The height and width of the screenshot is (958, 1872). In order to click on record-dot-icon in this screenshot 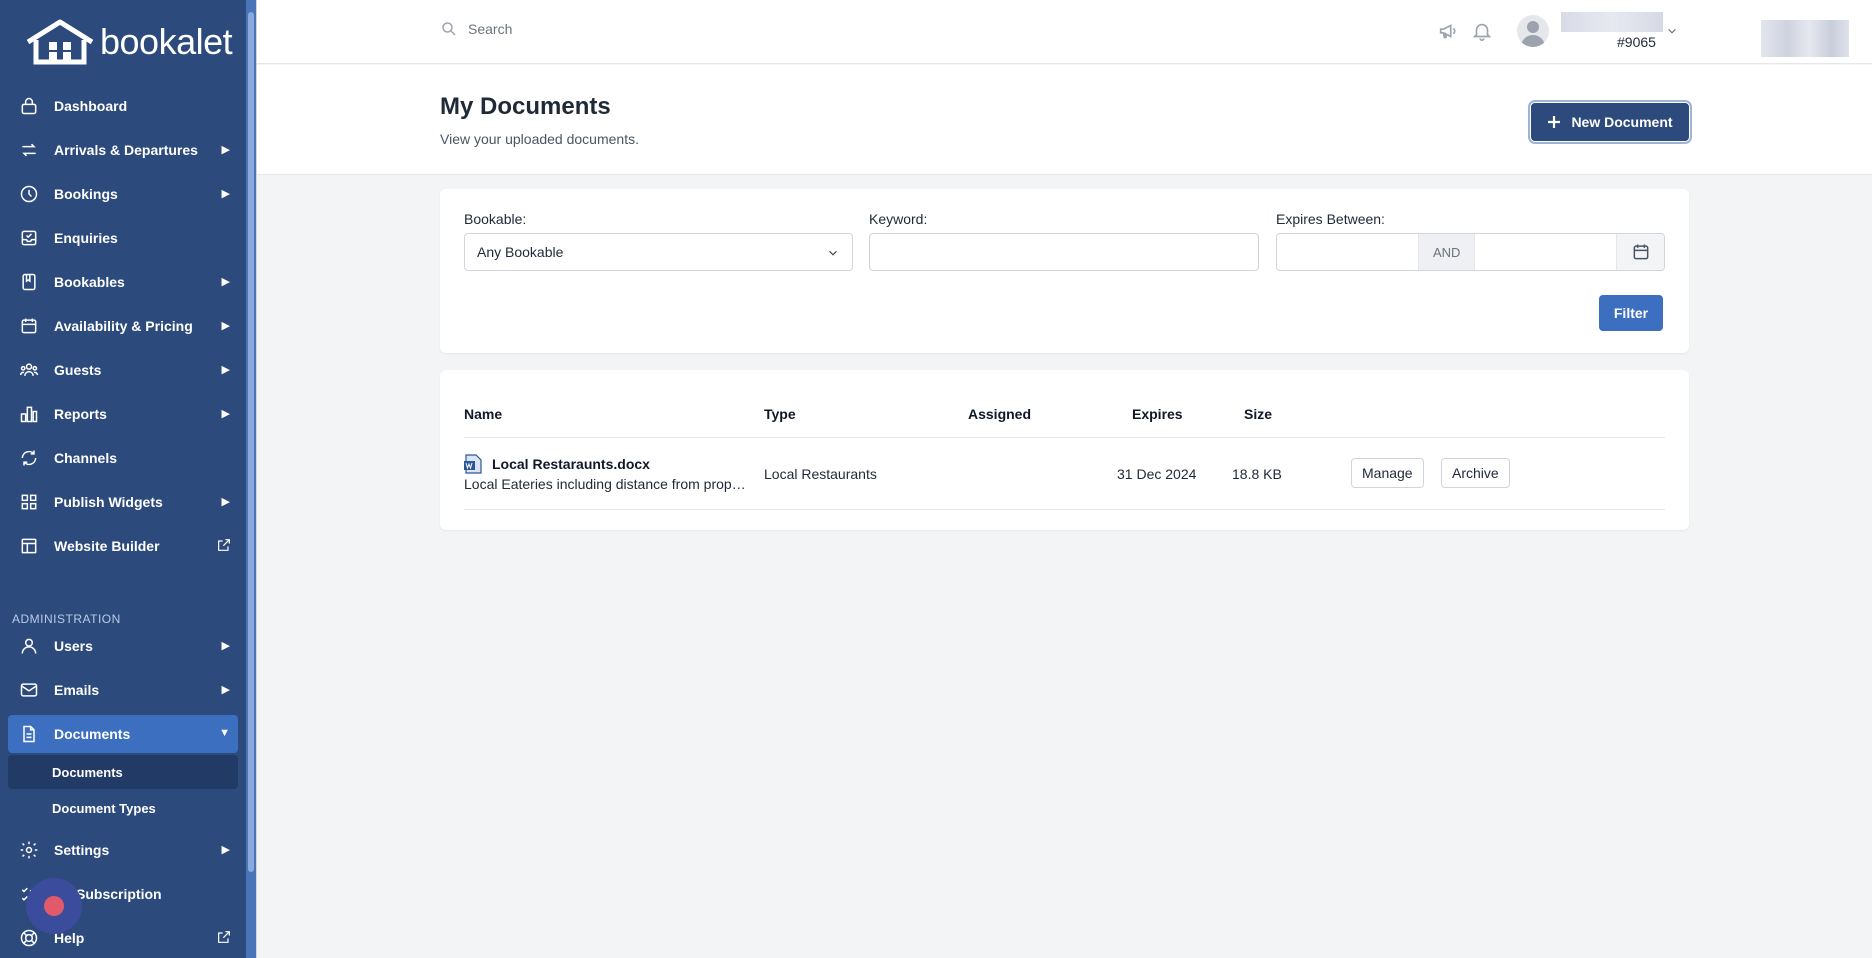, I will do `click(54, 906)`.